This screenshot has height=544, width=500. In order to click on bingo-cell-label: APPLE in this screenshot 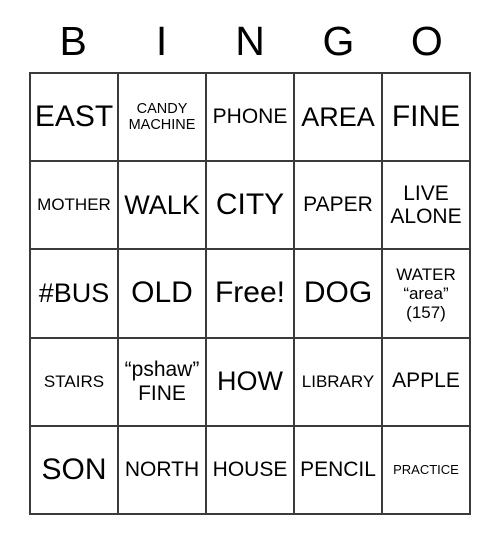, I will do `click(426, 381)`.